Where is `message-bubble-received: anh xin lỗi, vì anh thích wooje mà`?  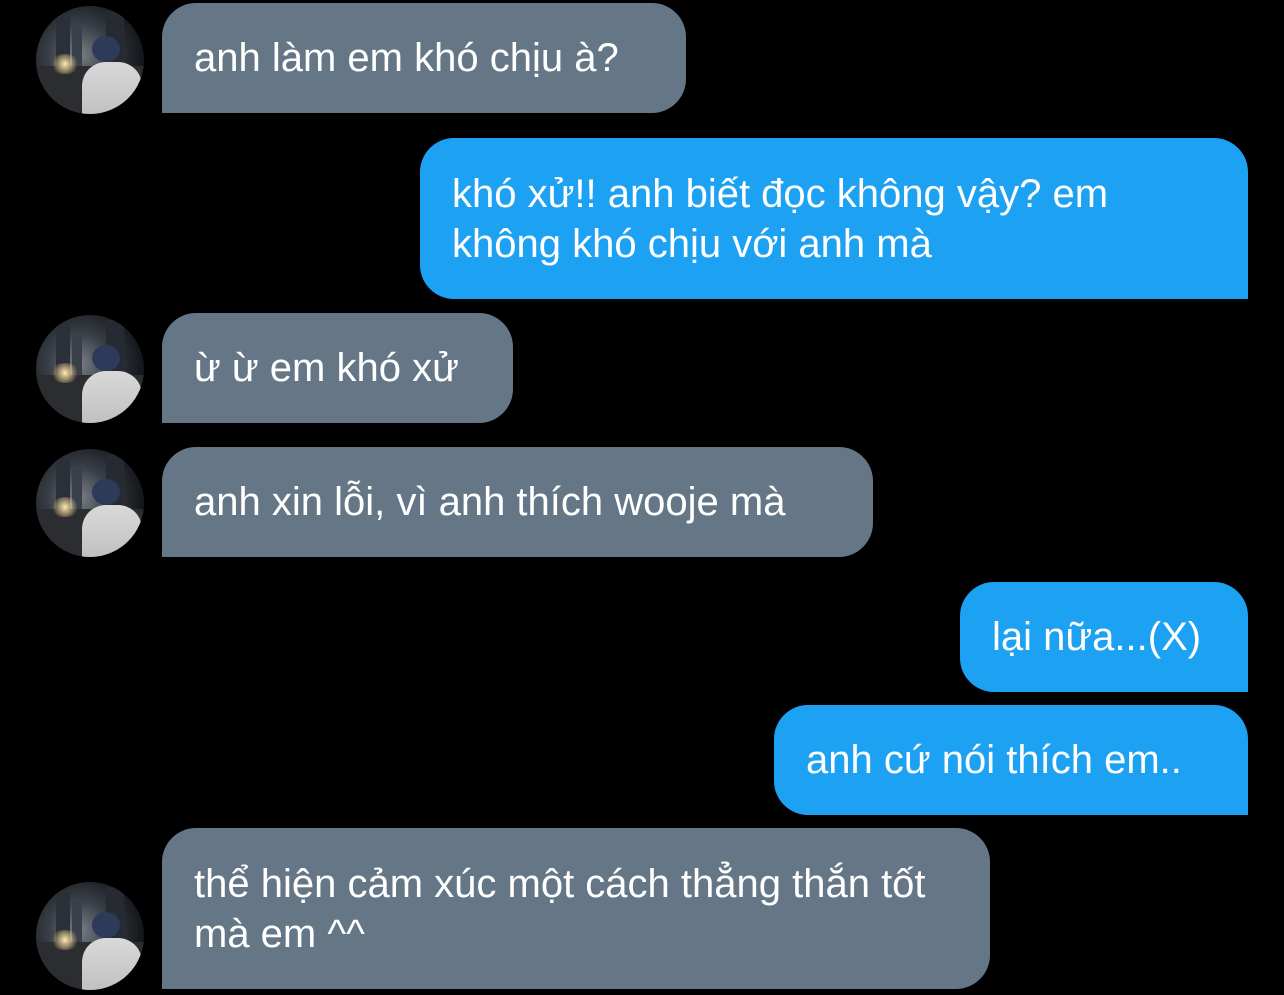
message-bubble-received: anh xin lỗi, vì anh thích wooje mà is located at coordinates (517, 502).